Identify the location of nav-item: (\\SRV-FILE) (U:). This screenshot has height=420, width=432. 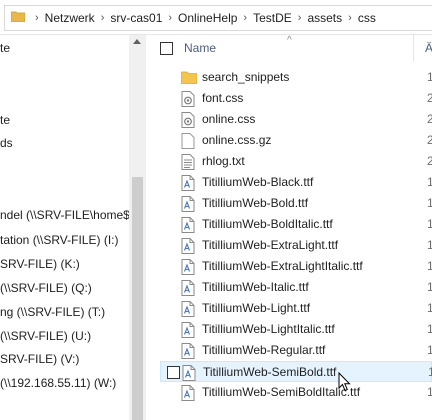
(45, 336).